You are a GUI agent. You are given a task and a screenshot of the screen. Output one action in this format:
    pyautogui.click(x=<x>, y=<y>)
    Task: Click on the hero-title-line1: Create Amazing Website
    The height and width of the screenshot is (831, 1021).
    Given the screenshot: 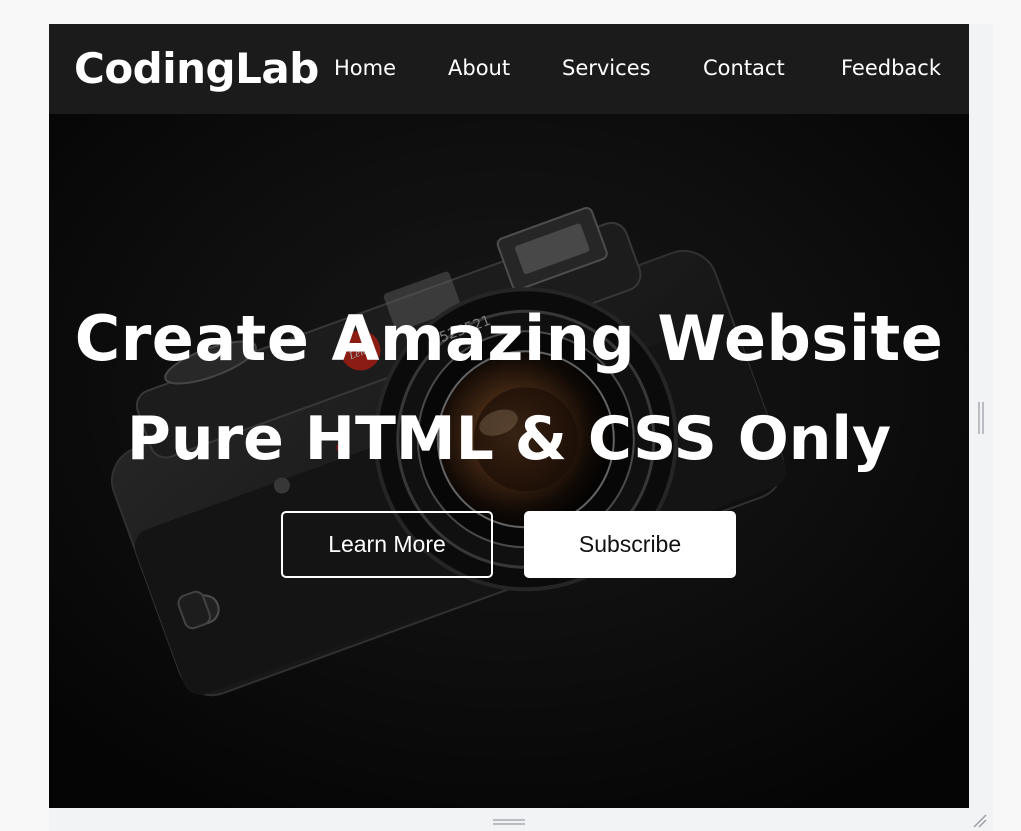 What is the action you would take?
    pyautogui.click(x=509, y=338)
    